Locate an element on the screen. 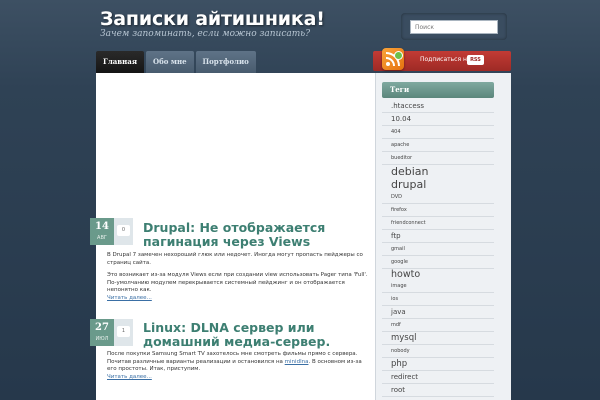 This screenshot has width=600, height=400. tag-link: php is located at coordinates (438, 364).